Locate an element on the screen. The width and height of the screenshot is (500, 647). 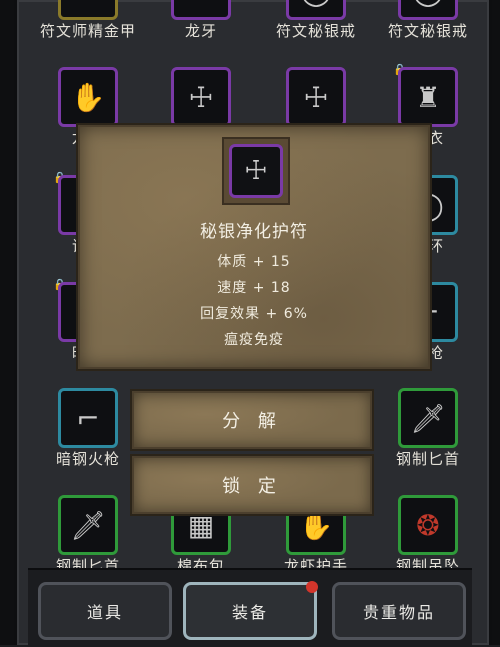
item-stat: 体质 + 15 is located at coordinates (254, 262).